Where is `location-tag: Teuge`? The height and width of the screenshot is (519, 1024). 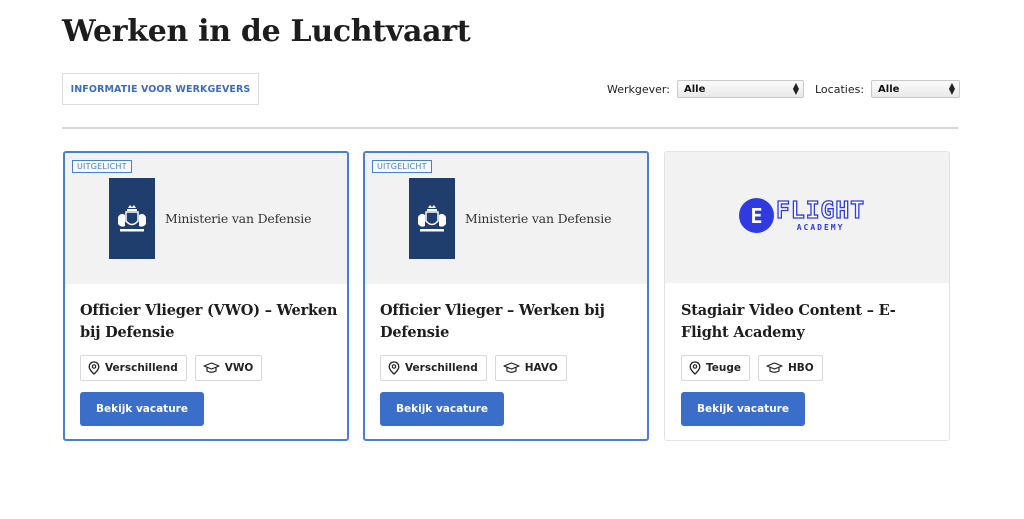 location-tag: Teuge is located at coordinates (716, 368).